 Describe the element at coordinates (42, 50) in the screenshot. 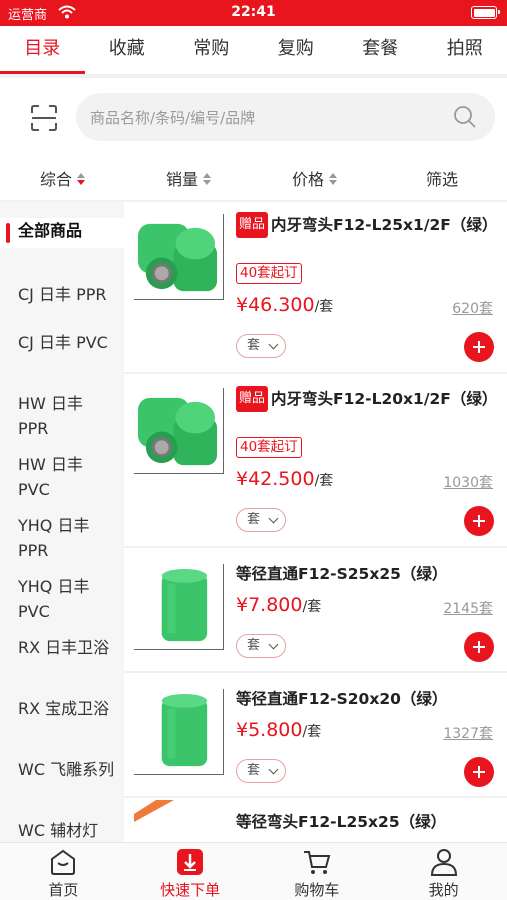

I see `tab-catalog: 目录` at that location.